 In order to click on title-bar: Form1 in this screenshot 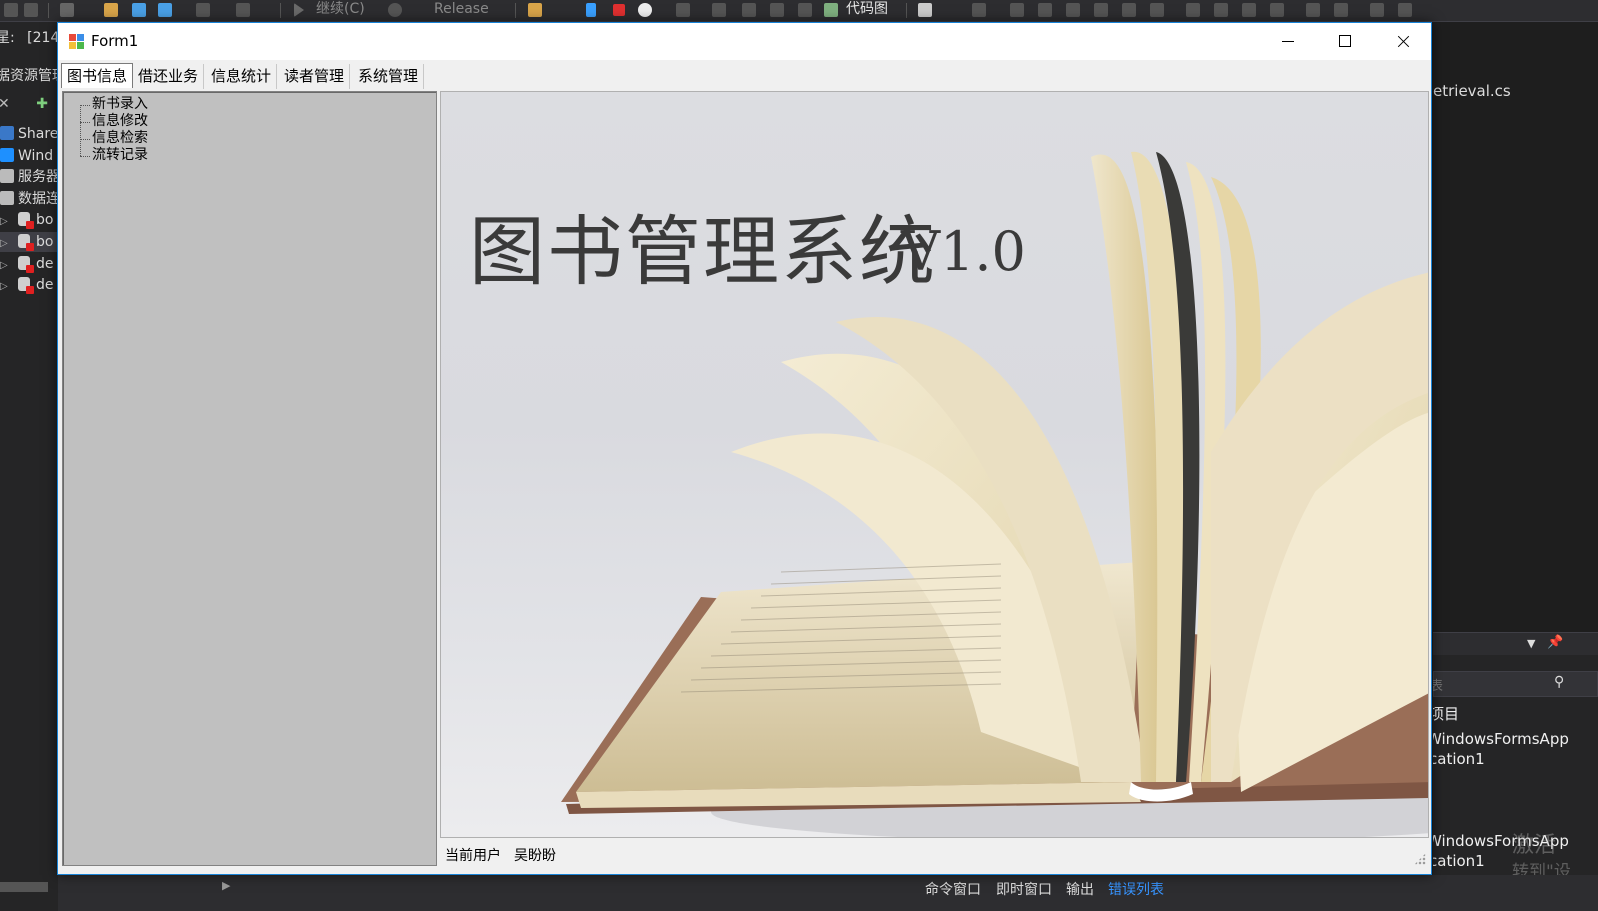, I will do `click(744, 41)`.